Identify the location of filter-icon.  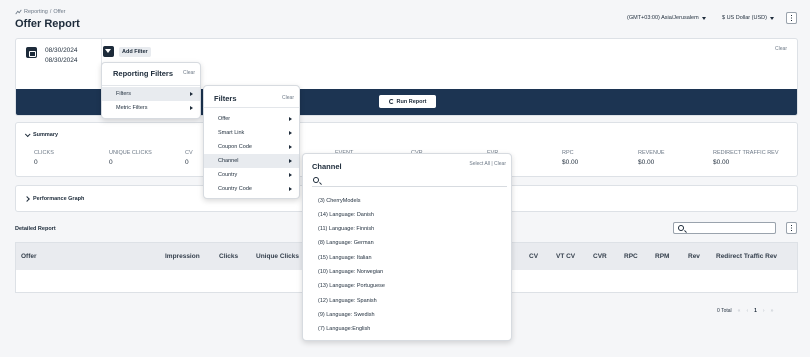
(108, 51).